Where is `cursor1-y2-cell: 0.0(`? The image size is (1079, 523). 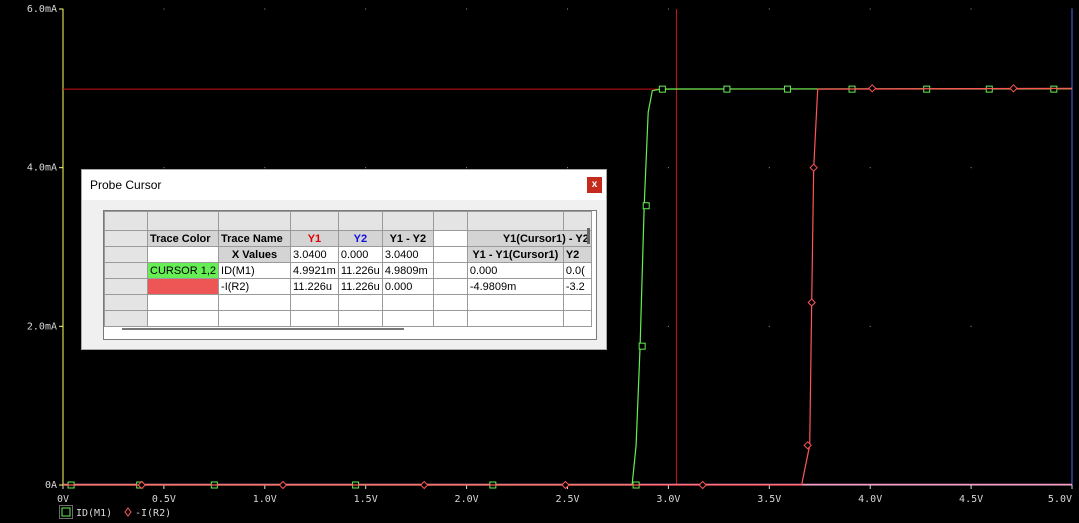
cursor1-y2-cell: 0.0( is located at coordinates (577, 270).